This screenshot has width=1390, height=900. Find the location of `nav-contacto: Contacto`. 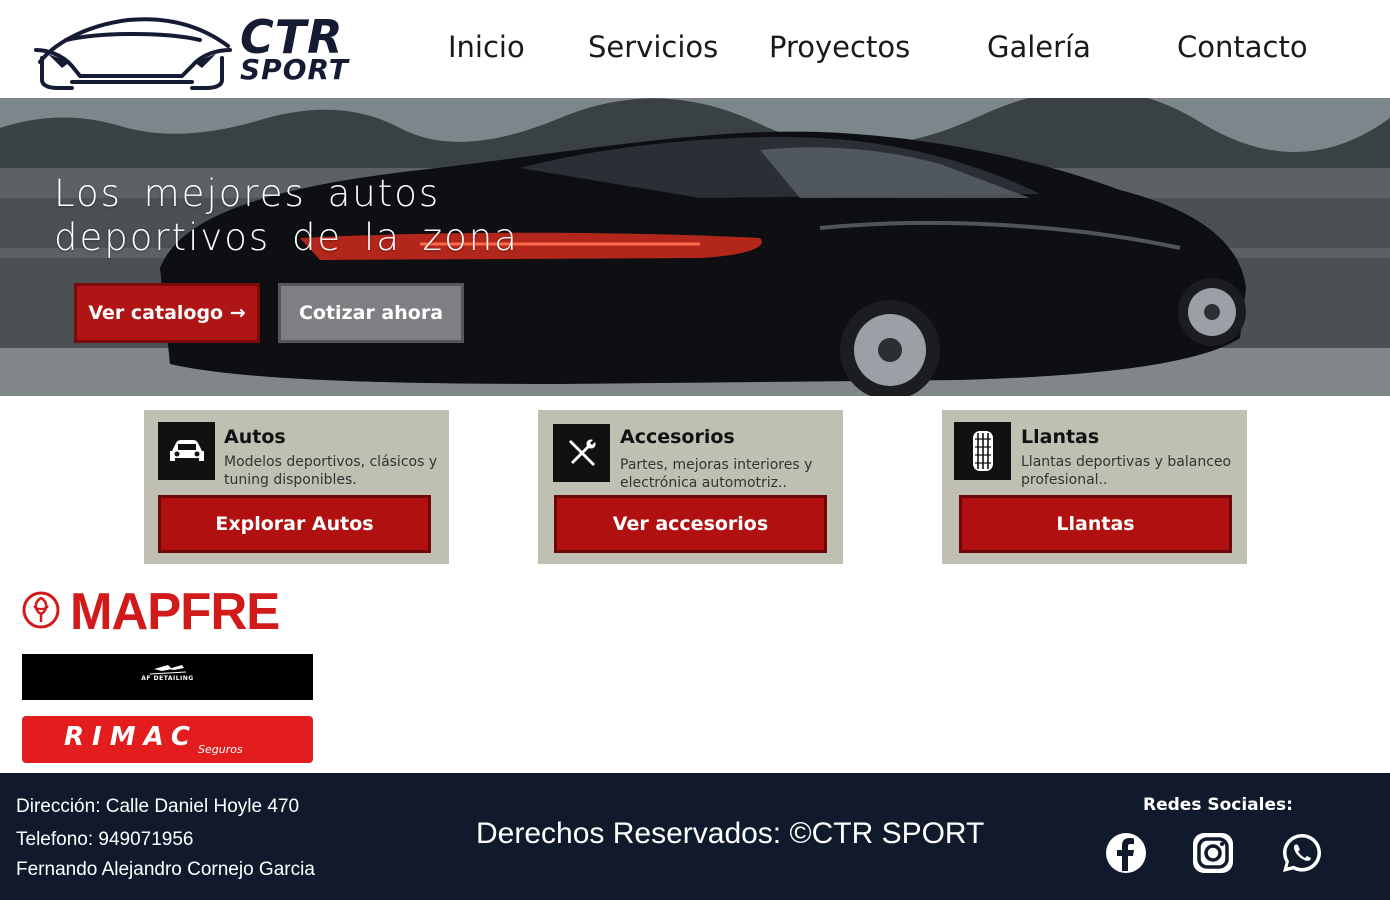

nav-contacto: Contacto is located at coordinates (1242, 47).